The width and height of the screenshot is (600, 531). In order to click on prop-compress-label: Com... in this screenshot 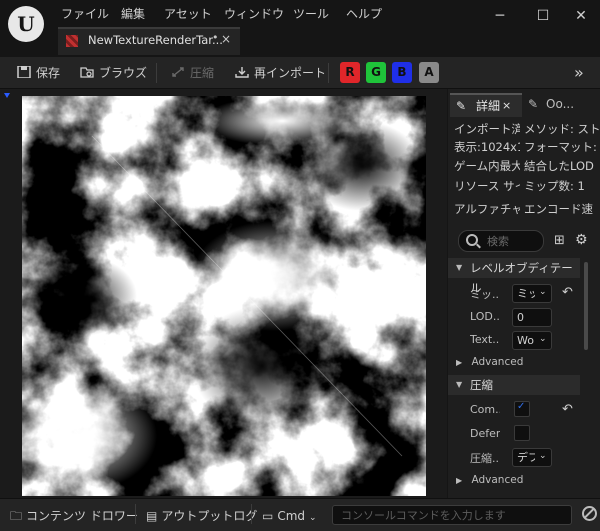, I will do `click(485, 409)`.